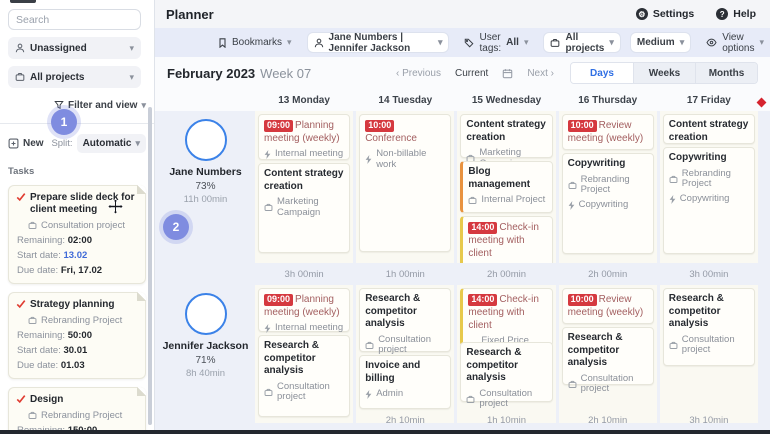 This screenshot has height=434, width=770. Describe the element at coordinates (418, 73) in the screenshot. I see `previous-button: ‹ Previous` at that location.